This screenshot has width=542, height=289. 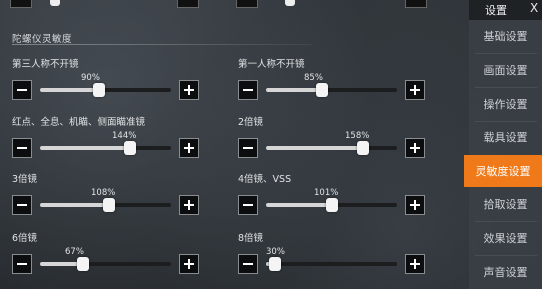 What do you see at coordinates (90, 78) in the screenshot?
I see `setting-value: 90%` at bounding box center [90, 78].